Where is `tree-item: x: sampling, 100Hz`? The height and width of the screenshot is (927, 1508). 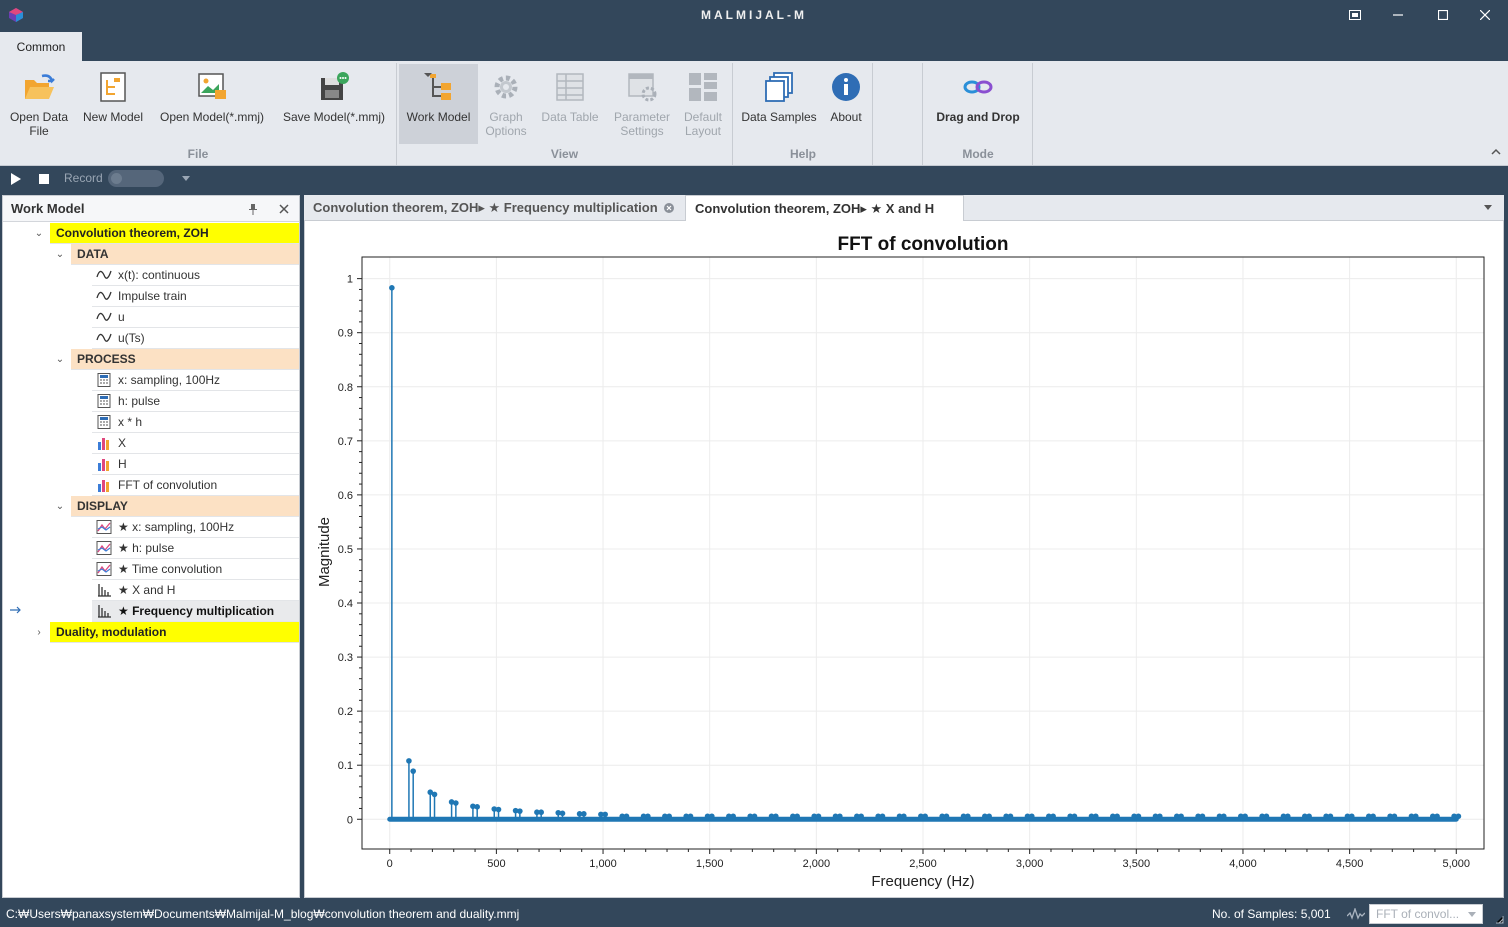
tree-item: x: sampling, 100Hz is located at coordinates (195, 380).